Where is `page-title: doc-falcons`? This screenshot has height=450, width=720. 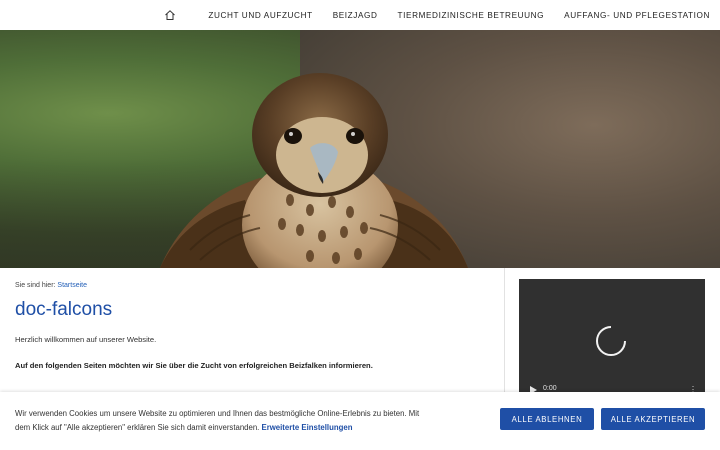 page-title: doc-falcons is located at coordinates (64, 309).